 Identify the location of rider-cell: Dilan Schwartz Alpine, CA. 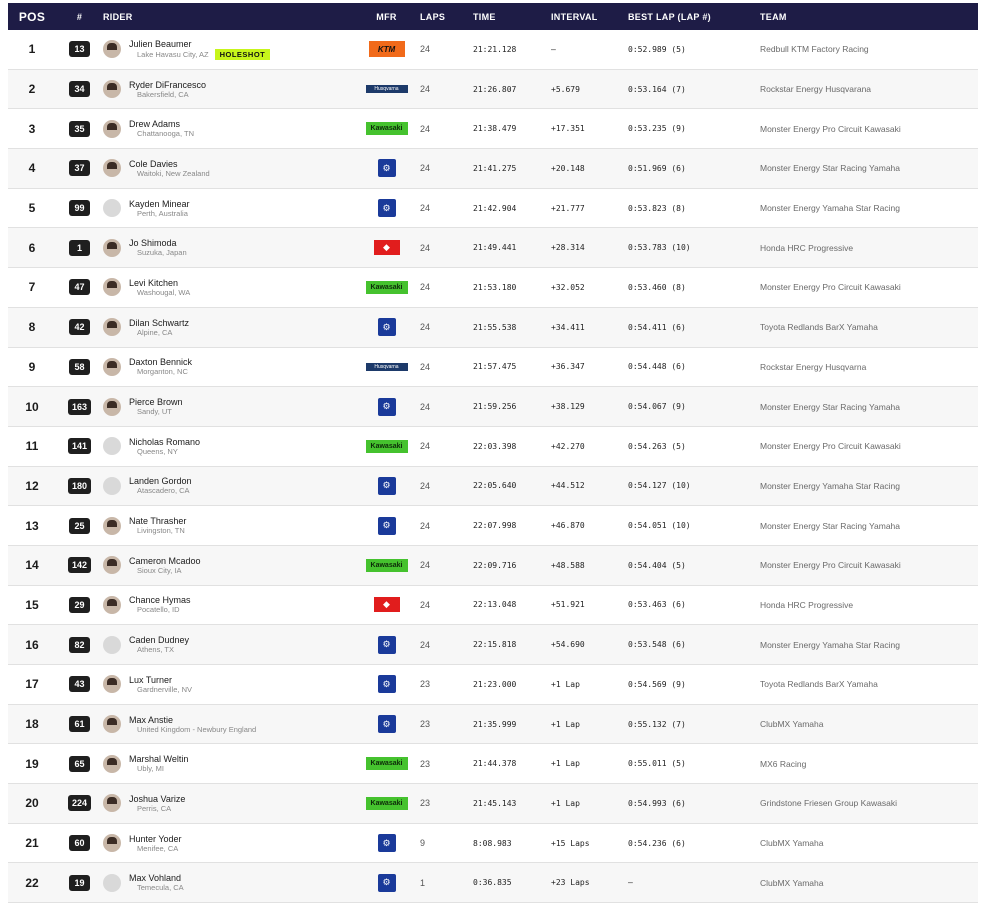
(228, 327).